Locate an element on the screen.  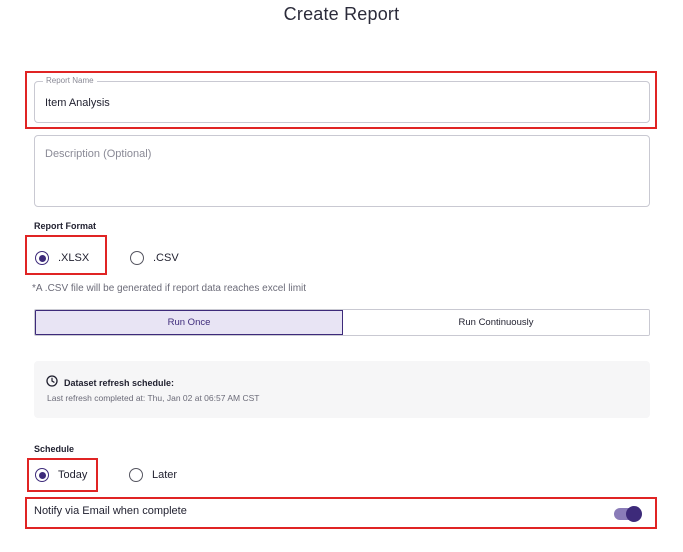
radio-today-circle is located at coordinates (42, 475).